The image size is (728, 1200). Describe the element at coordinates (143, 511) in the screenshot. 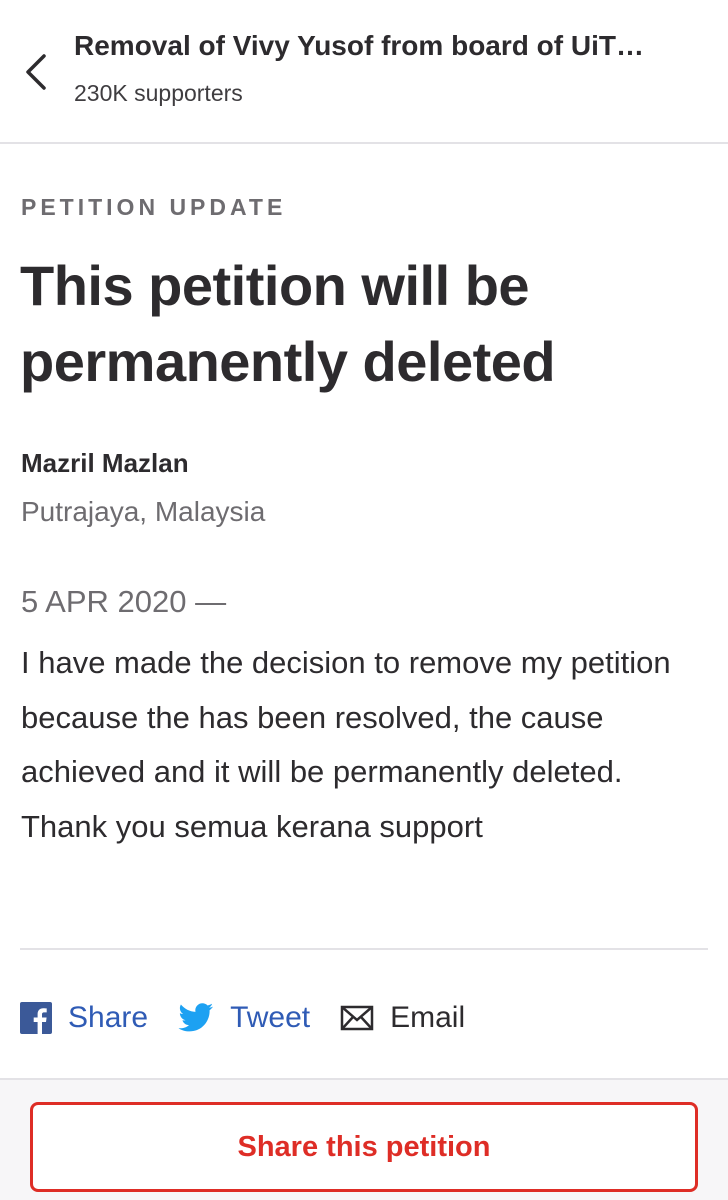

I see `author-location: Putrajaya, Malaysia` at that location.